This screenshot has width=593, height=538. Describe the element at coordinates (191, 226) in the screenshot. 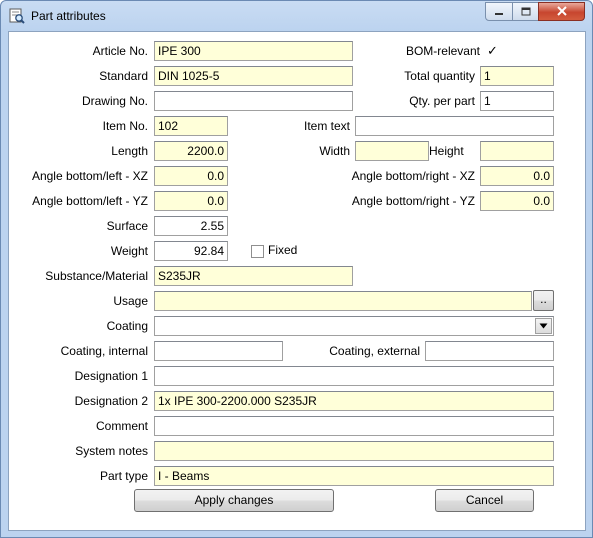

I see `surface-field: 2.55` at that location.